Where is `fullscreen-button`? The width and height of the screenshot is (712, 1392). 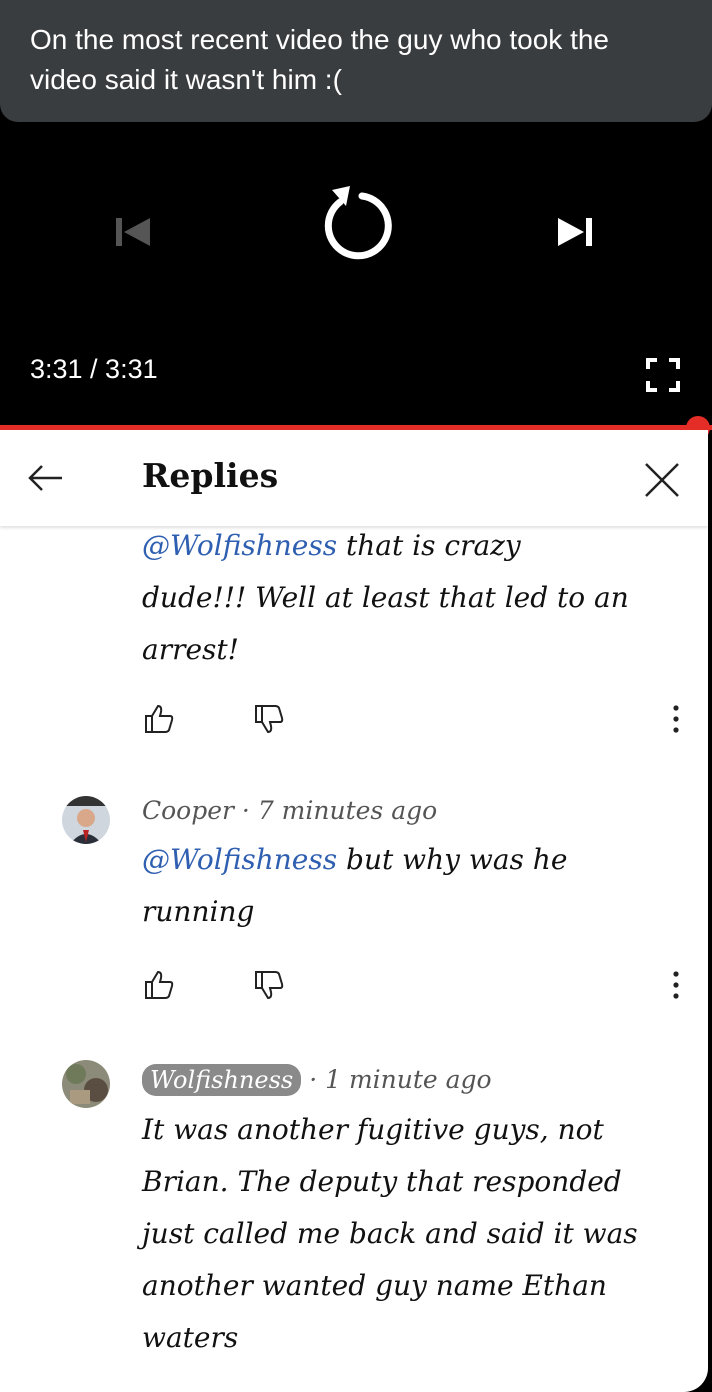 fullscreen-button is located at coordinates (663, 375).